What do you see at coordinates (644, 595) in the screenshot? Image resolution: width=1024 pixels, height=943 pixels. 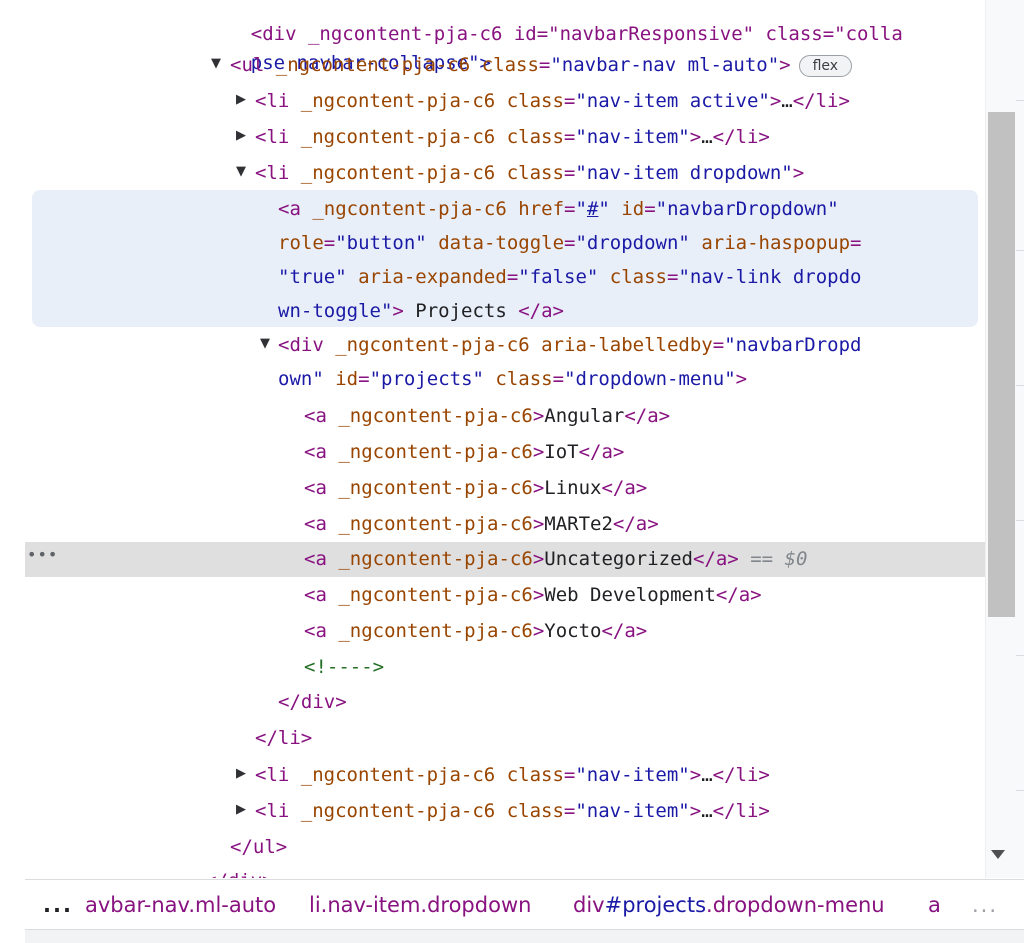 I see `tree-row-dropdown-item: <a _ngcontent-pja-c6>Web Development</a>` at bounding box center [644, 595].